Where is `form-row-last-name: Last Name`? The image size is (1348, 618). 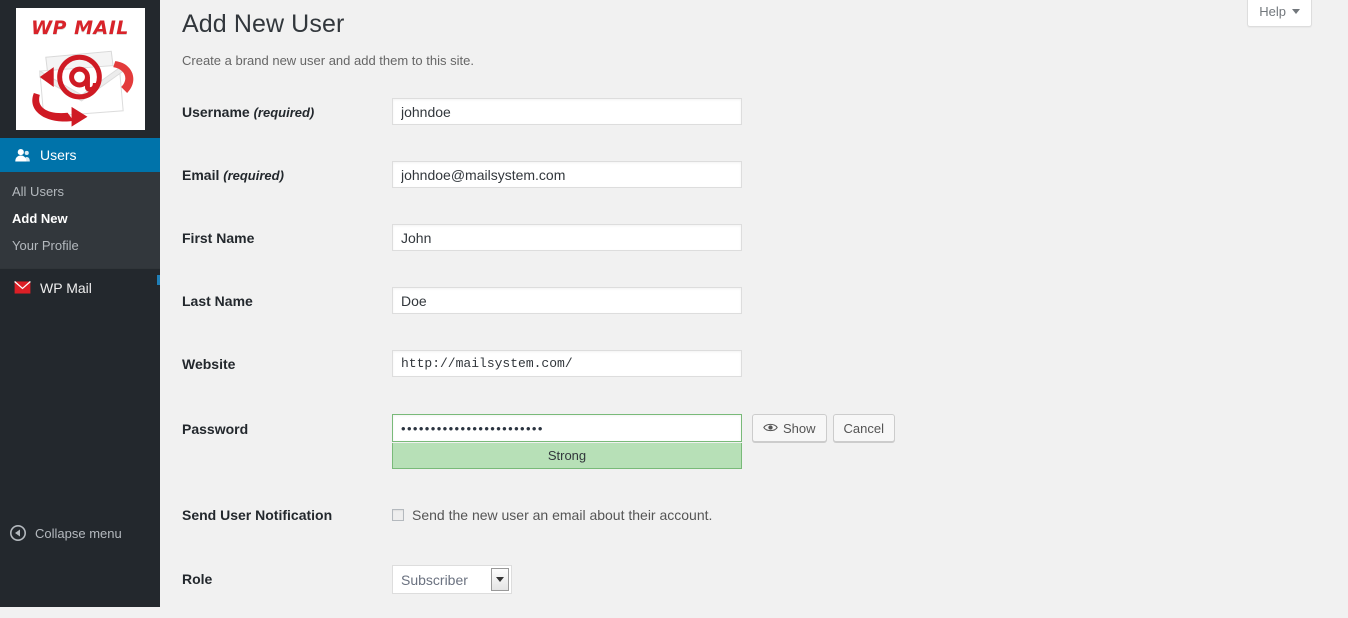
form-row-last-name: Last Name is located at coordinates (732, 312).